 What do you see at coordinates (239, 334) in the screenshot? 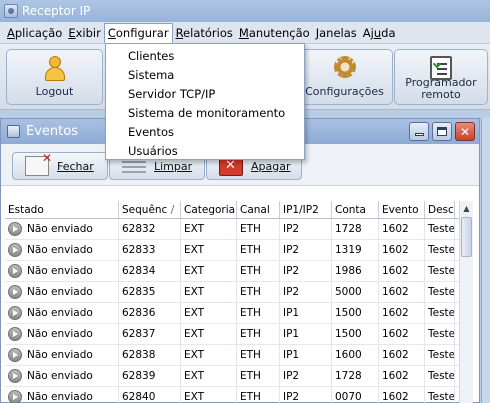
I see `table-row: Não enviado 62837 EXT ETH IP1 1500 1602 Teste` at bounding box center [239, 334].